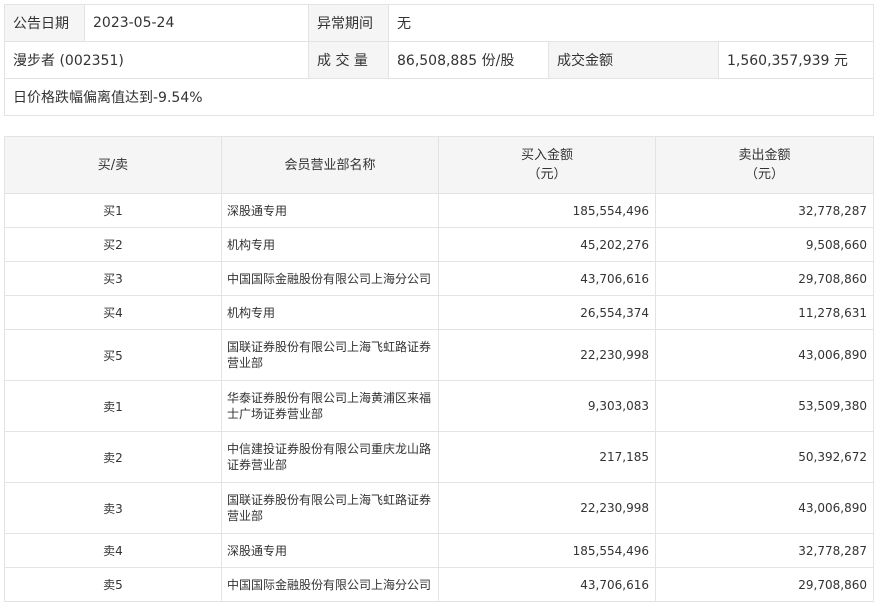 The height and width of the screenshot is (606, 877). Describe the element at coordinates (113, 550) in the screenshot. I see `row-side: 卖4` at that location.